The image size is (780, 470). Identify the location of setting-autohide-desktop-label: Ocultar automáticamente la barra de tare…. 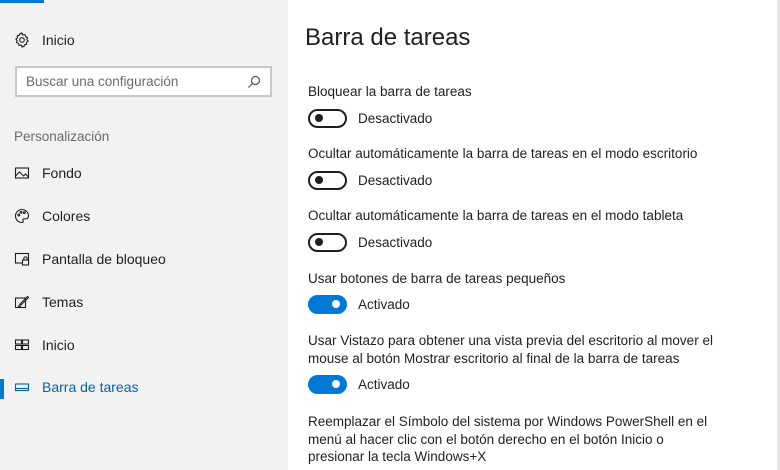
(503, 153).